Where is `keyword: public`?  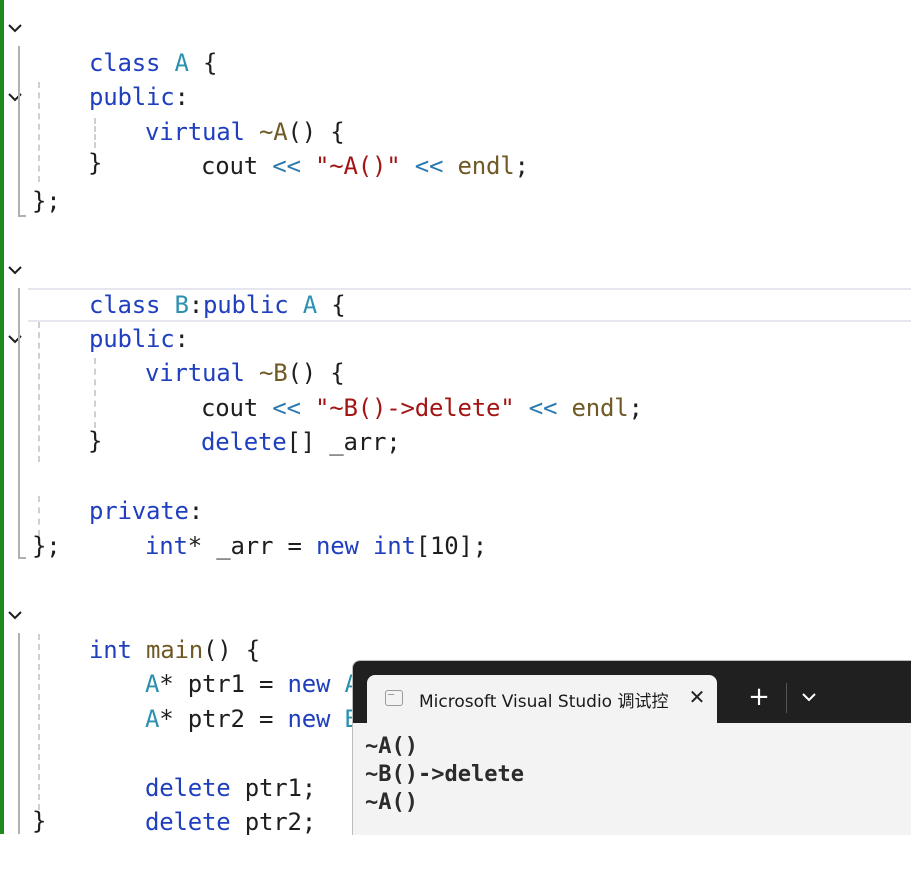
keyword: public is located at coordinates (246, 305).